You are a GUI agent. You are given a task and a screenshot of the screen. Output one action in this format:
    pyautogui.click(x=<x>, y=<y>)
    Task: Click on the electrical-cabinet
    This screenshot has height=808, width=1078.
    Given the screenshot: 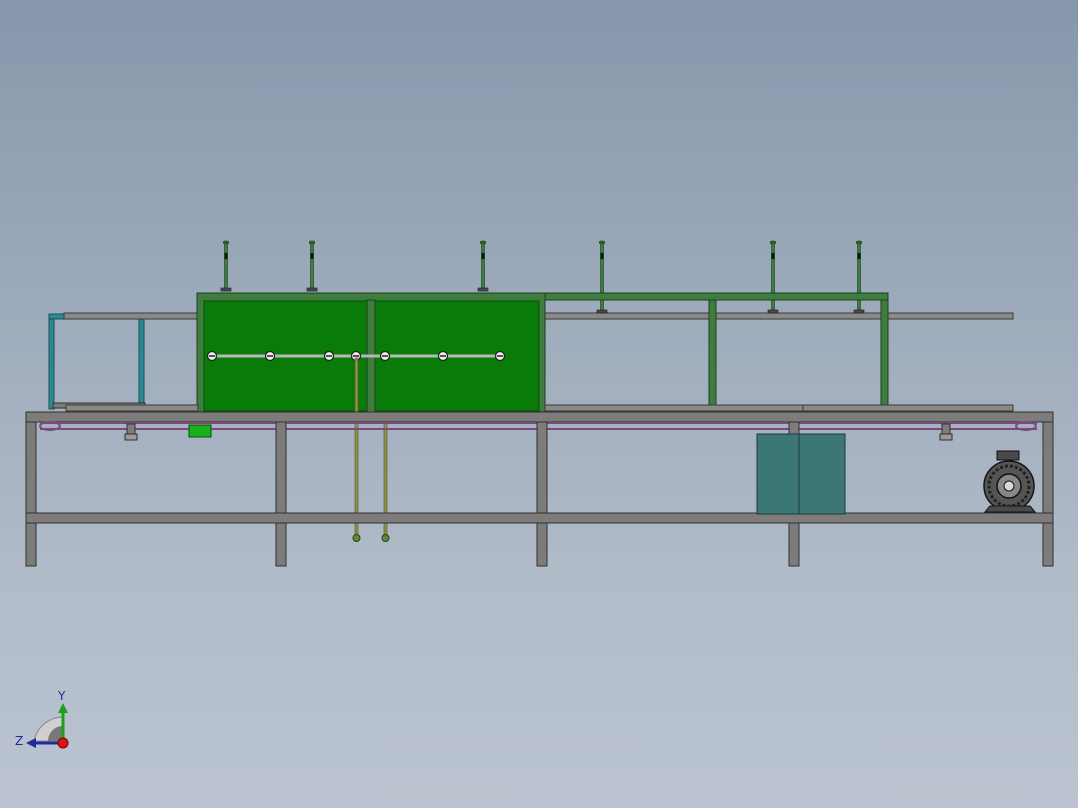 What is the action you would take?
    pyautogui.click(x=801, y=474)
    